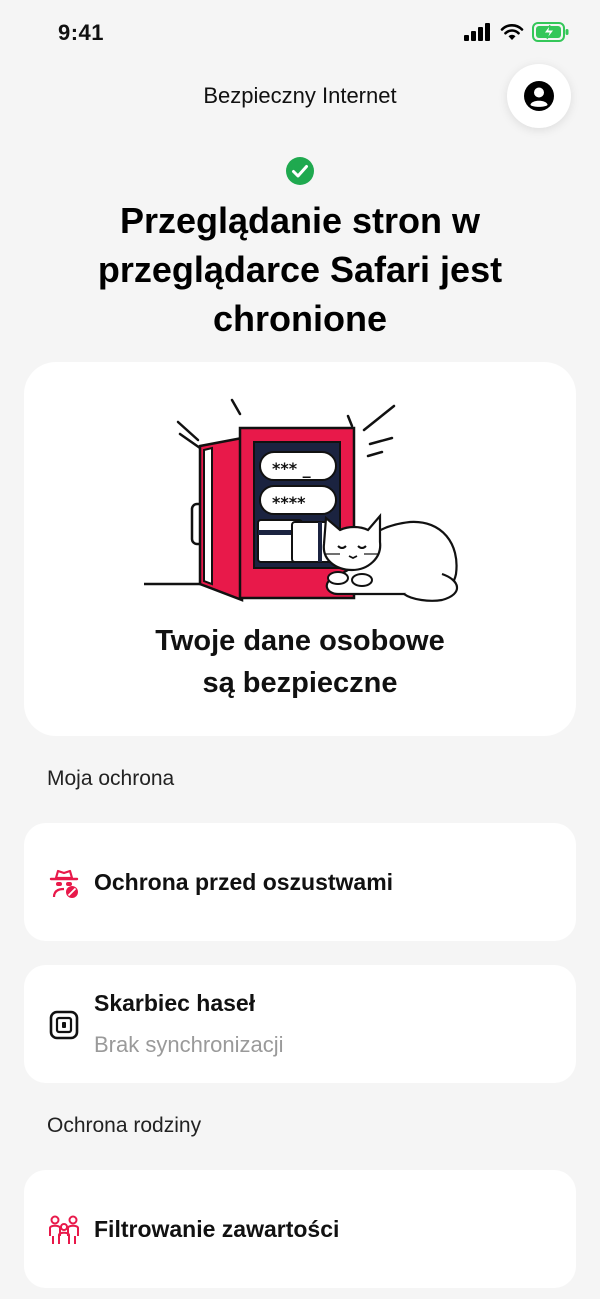 The image size is (600, 1299). Describe the element at coordinates (81, 32) in the screenshot. I see `status-time: 9:41` at that location.